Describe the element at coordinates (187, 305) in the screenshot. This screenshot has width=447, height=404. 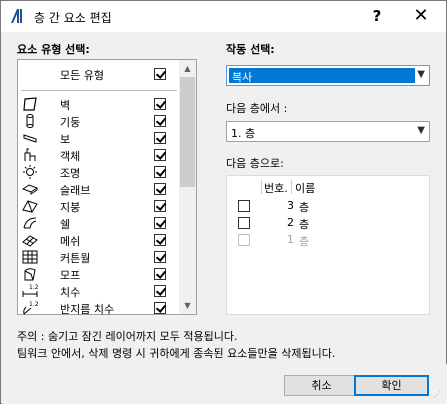
I see `scroll-down-icon: ▼` at that location.